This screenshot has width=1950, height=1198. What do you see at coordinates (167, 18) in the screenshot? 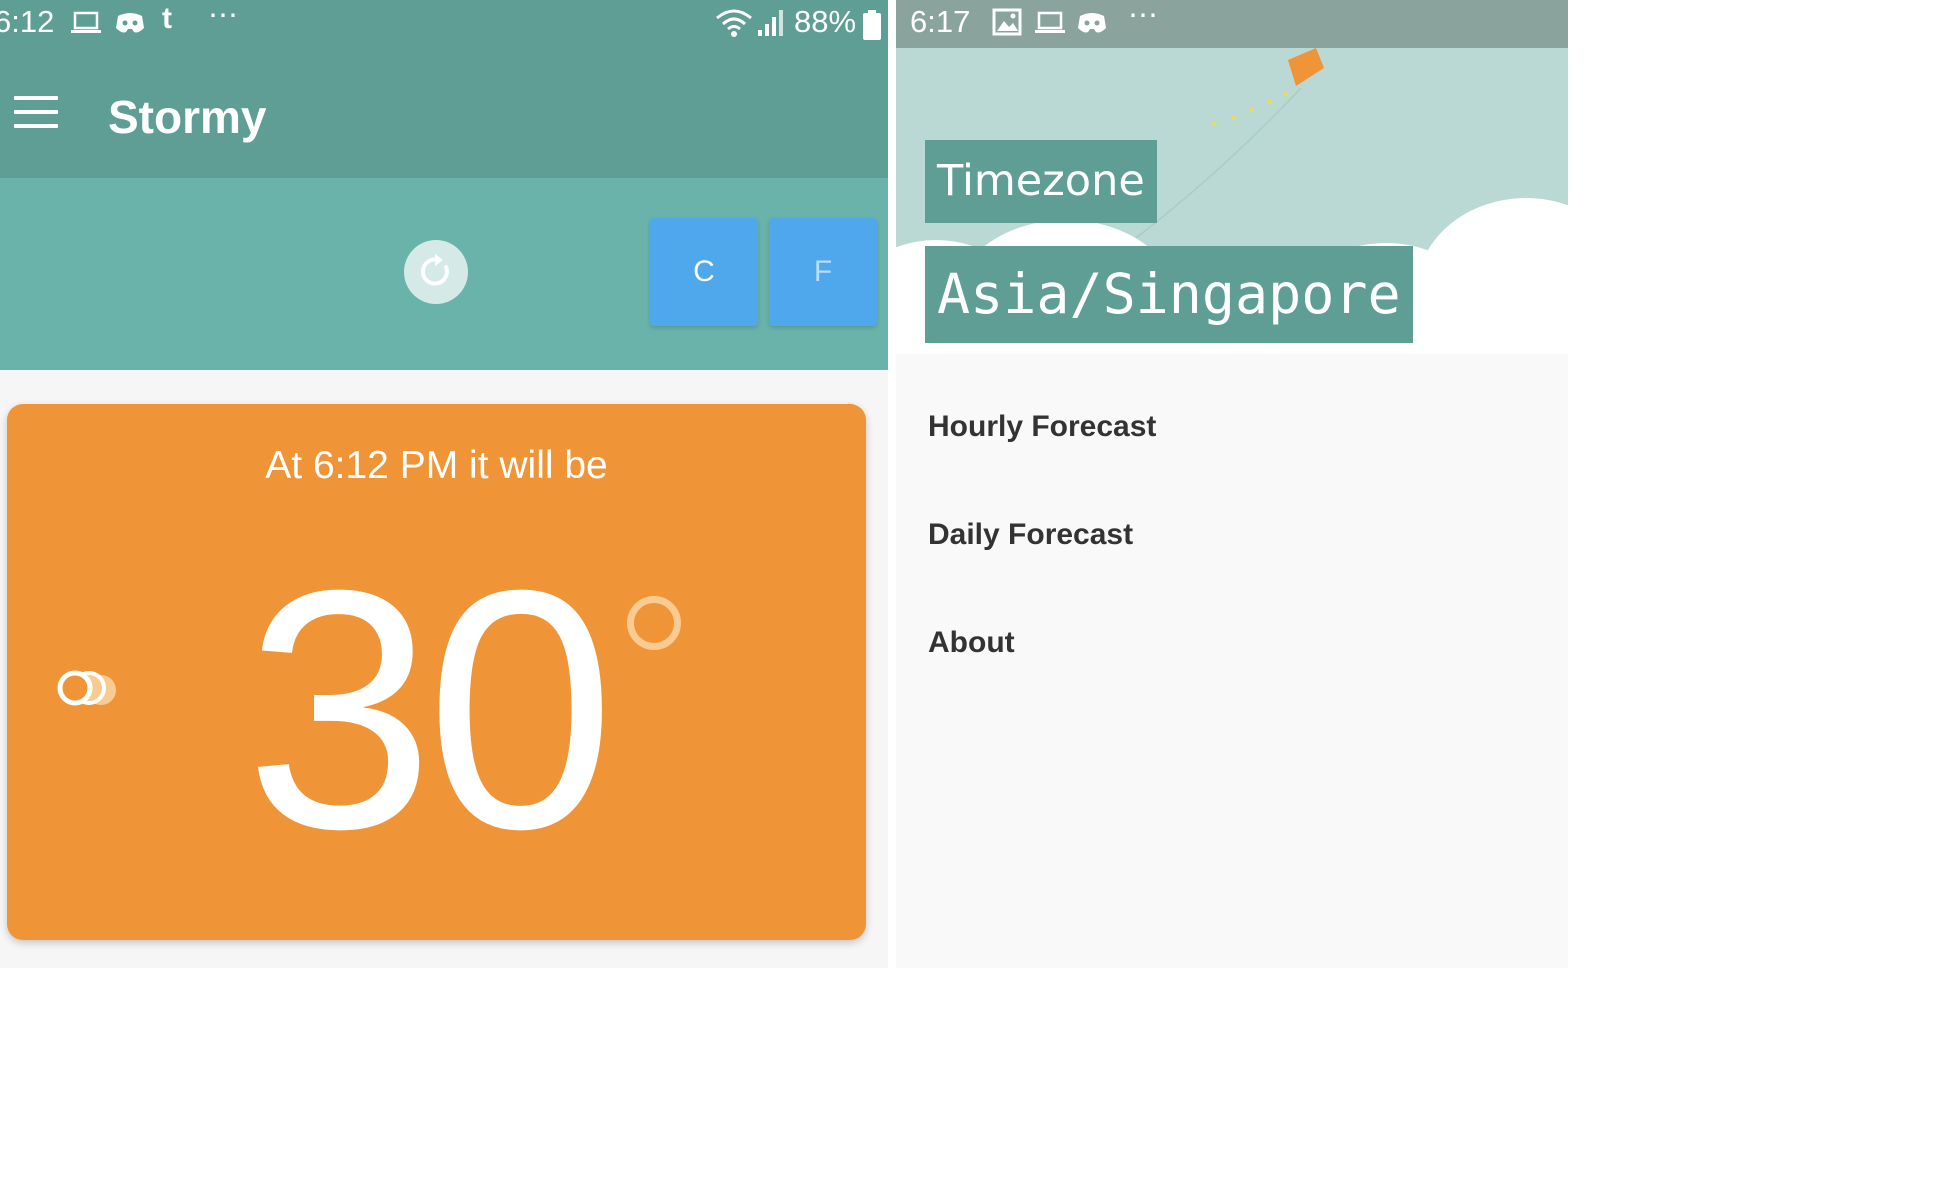
I see `tumblr-icon: t` at bounding box center [167, 18].